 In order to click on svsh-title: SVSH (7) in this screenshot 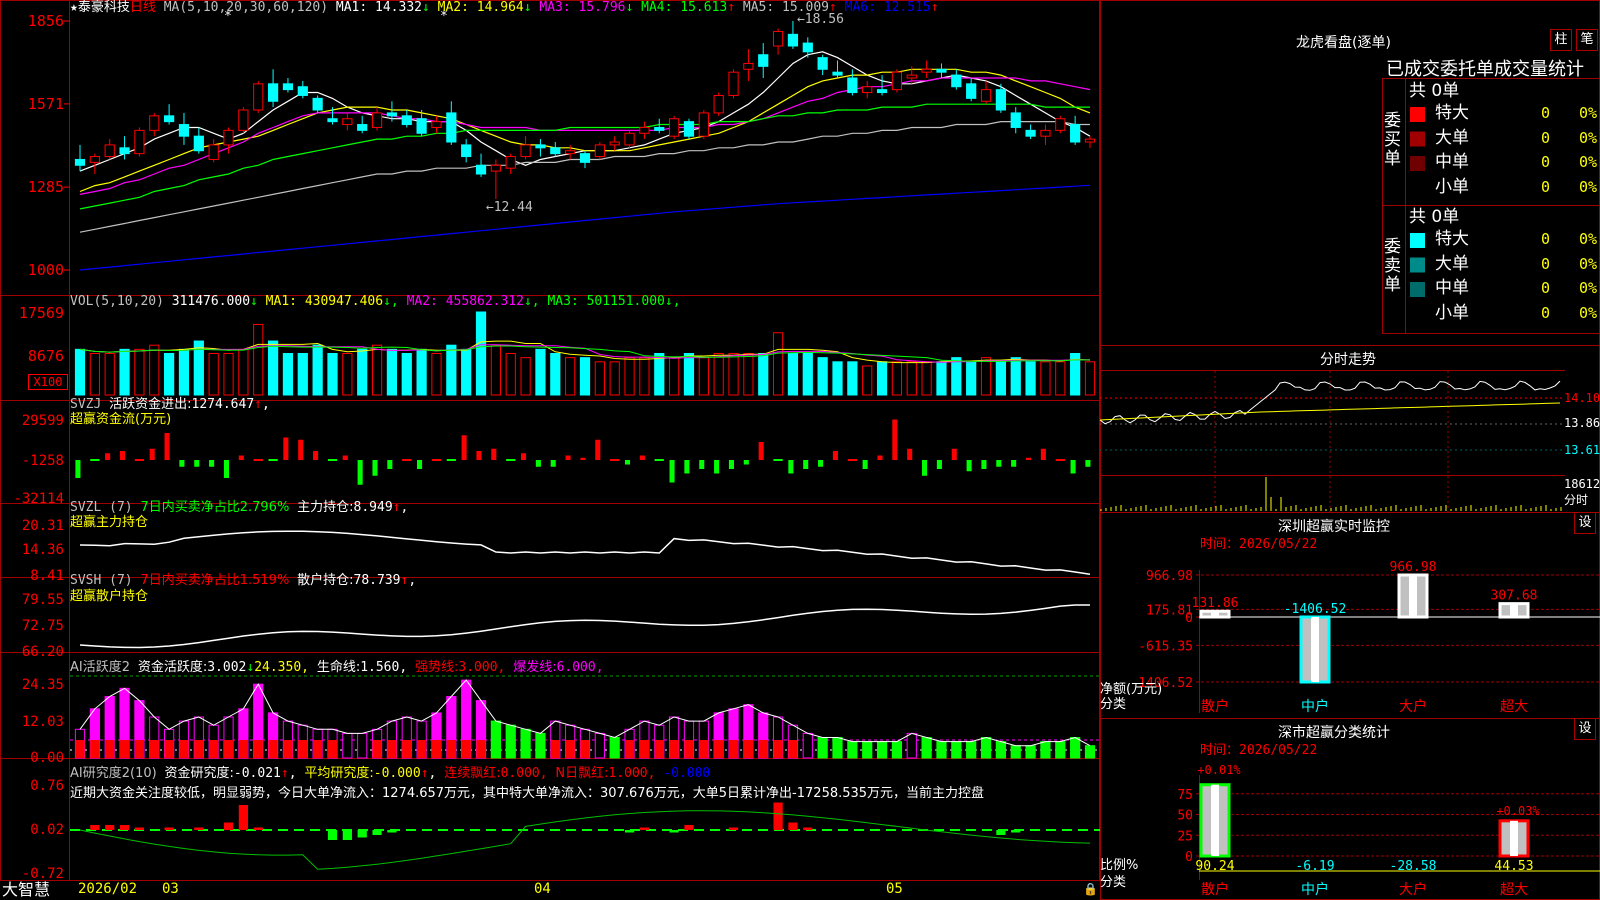, I will do `click(101, 580)`.